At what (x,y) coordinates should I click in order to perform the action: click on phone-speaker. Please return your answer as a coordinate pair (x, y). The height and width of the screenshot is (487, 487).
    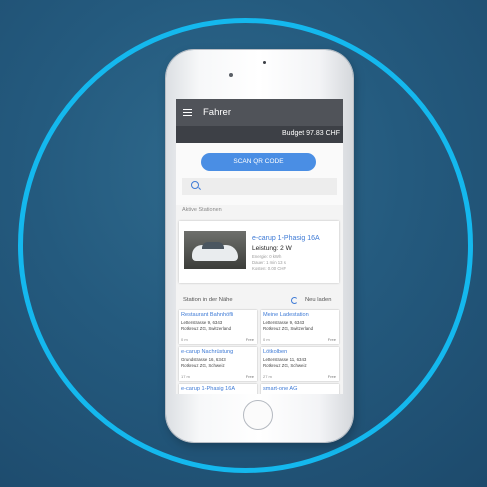
    Looking at the image, I should click on (231, 75).